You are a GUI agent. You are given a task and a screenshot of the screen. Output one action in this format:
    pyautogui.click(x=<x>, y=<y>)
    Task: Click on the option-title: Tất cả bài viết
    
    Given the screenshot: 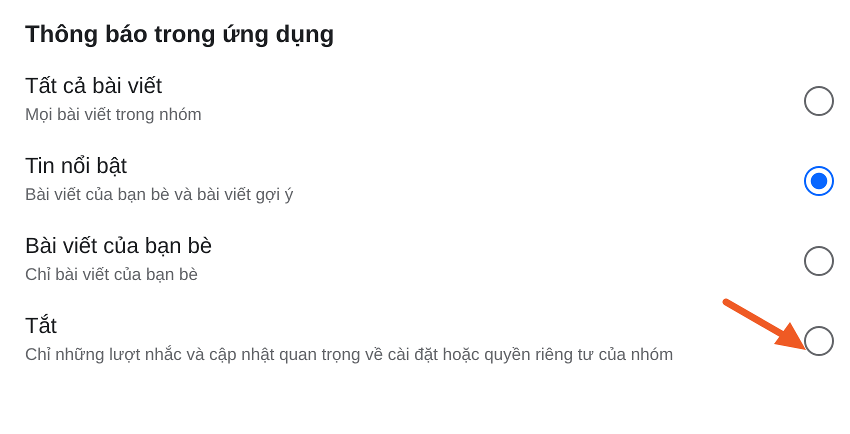 What is the action you would take?
    pyautogui.click(x=94, y=86)
    